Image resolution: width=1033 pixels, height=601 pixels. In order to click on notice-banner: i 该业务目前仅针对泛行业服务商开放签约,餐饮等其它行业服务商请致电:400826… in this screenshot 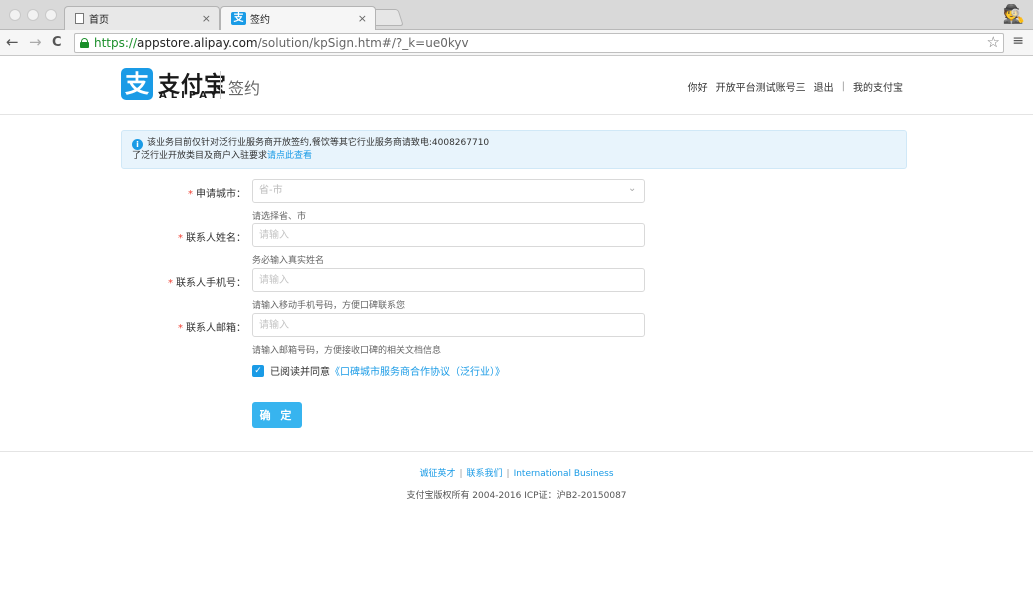, I will do `click(514, 149)`.